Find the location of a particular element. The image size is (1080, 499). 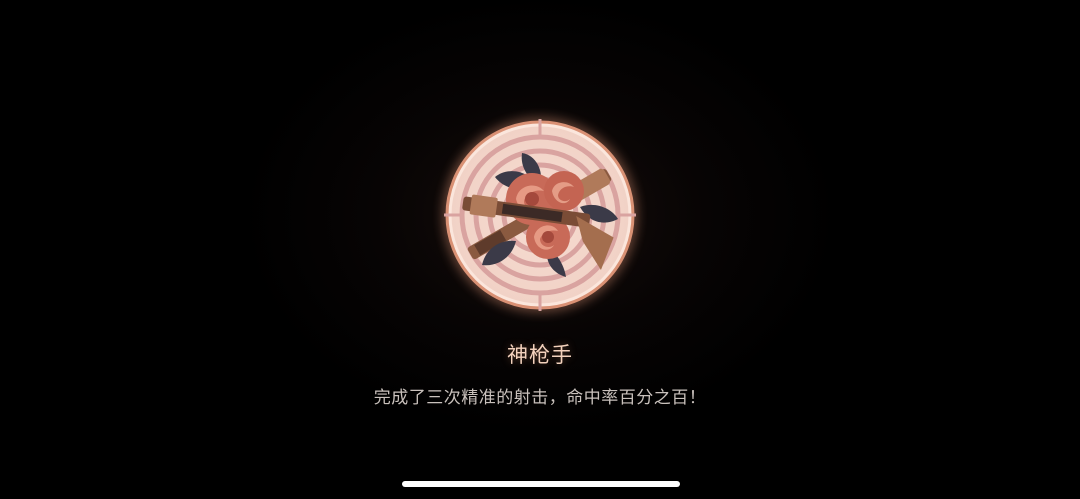

home-indicator-bar is located at coordinates (541, 484).